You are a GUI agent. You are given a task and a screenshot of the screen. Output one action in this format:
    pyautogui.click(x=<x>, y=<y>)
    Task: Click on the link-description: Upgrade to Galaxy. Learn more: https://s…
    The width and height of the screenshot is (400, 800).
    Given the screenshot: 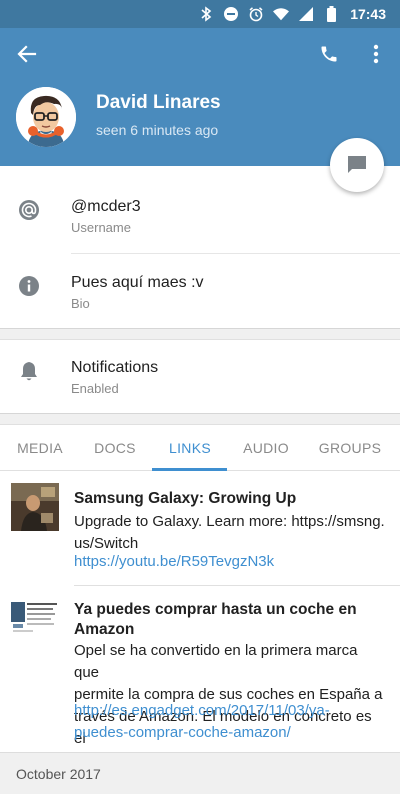 What is the action you would take?
    pyautogui.click(x=229, y=532)
    